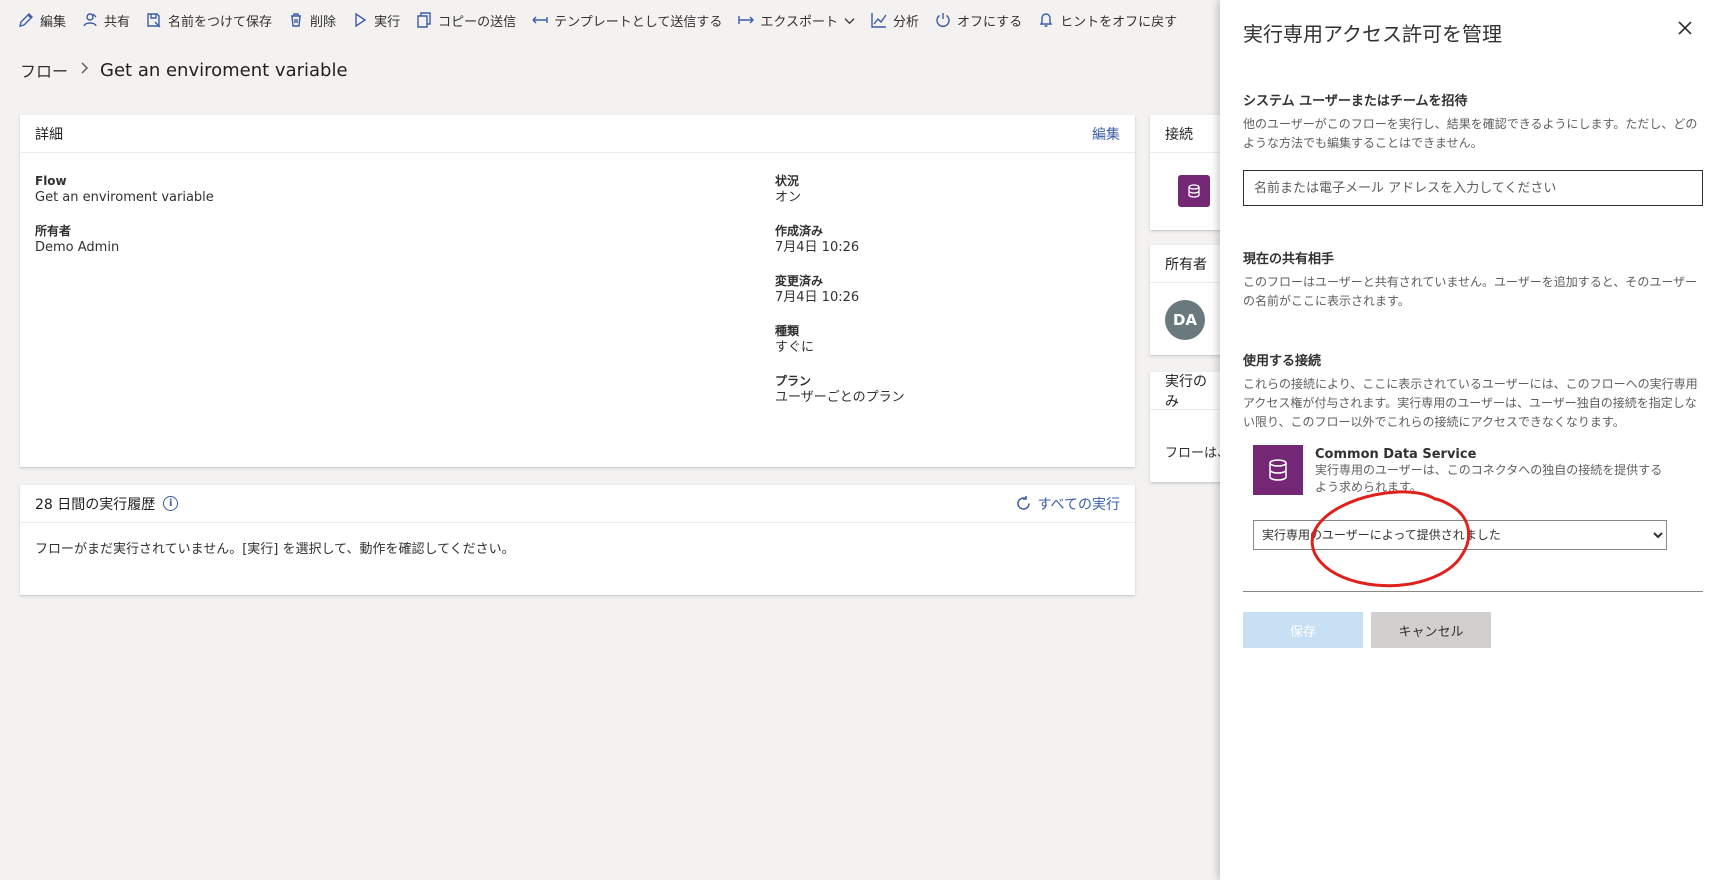 The image size is (1713, 880). I want to click on run-button: 実行, so click(376, 20).